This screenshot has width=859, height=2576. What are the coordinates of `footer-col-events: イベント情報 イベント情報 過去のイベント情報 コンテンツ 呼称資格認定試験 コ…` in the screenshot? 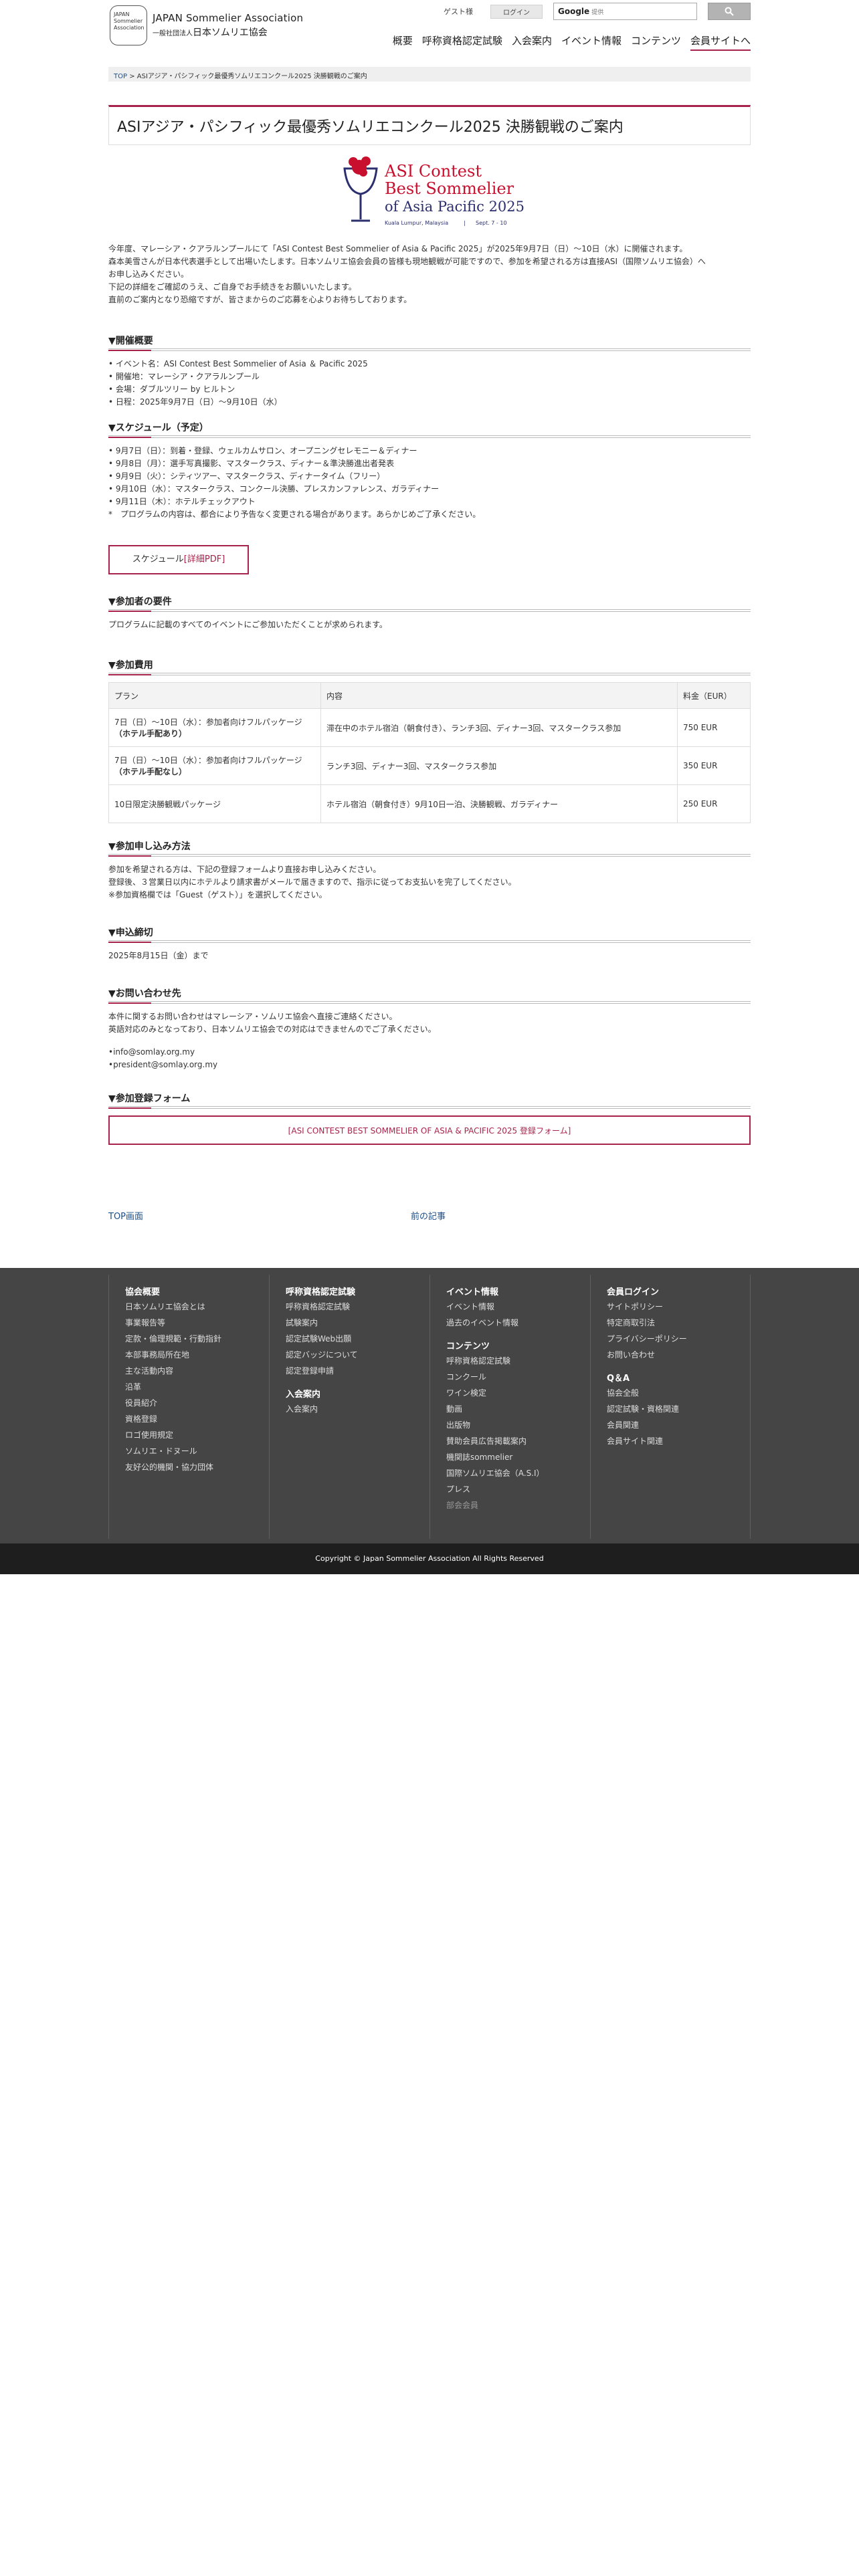 It's located at (510, 1407).